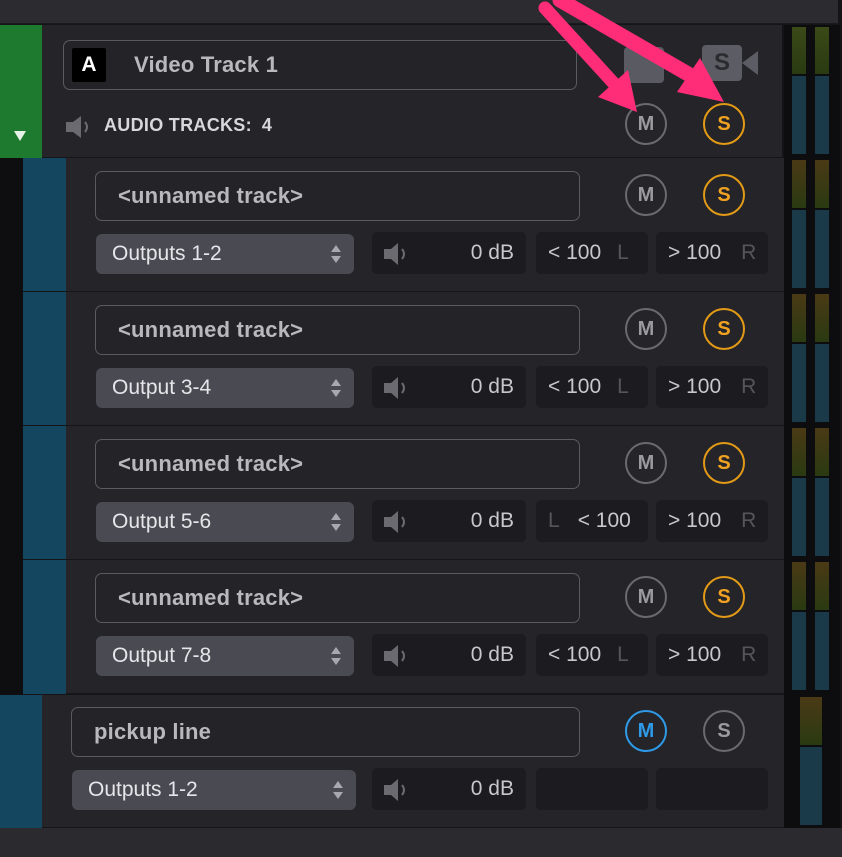  I want to click on video-solo-button: S, so click(724, 124).